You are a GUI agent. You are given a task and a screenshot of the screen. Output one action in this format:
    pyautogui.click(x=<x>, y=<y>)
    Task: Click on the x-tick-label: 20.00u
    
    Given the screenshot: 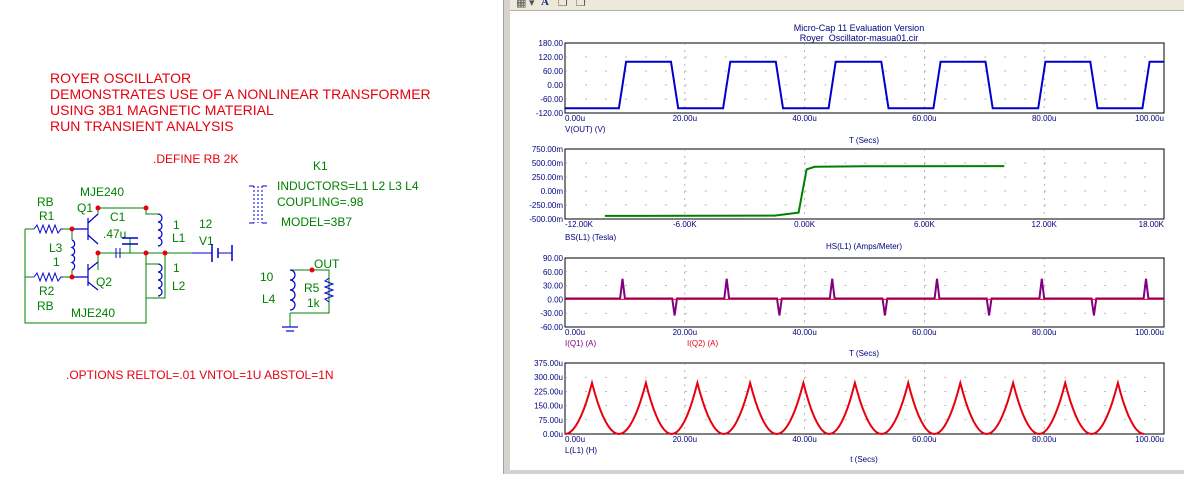 What is the action you would take?
    pyautogui.click(x=685, y=439)
    